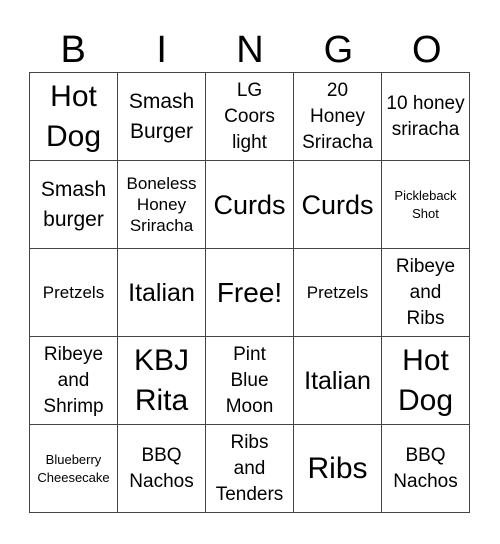  I want to click on cell-text: LG Coors light, so click(249, 116).